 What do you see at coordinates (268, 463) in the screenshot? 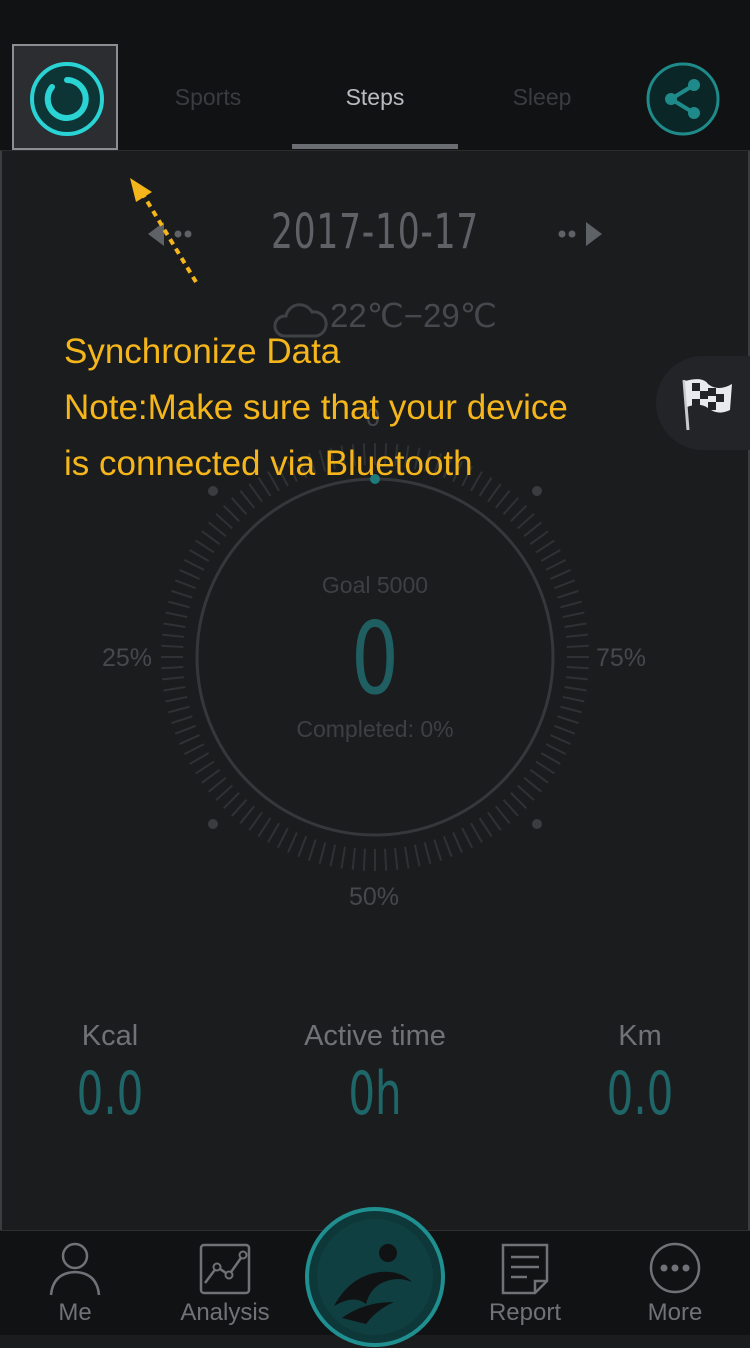
I see `tip-line-3: is connected via Bluetooth` at bounding box center [268, 463].